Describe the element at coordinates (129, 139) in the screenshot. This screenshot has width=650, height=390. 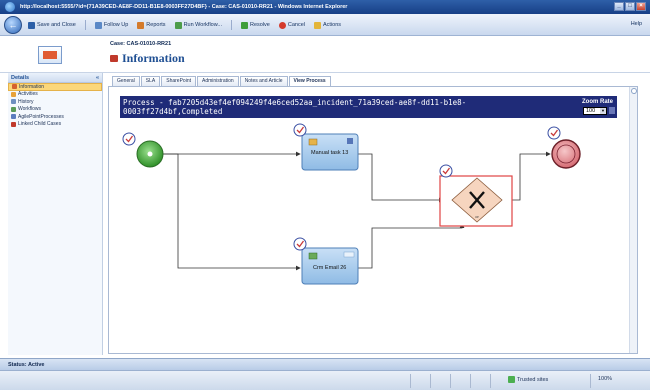
I see `start-complete-check-icon` at that location.